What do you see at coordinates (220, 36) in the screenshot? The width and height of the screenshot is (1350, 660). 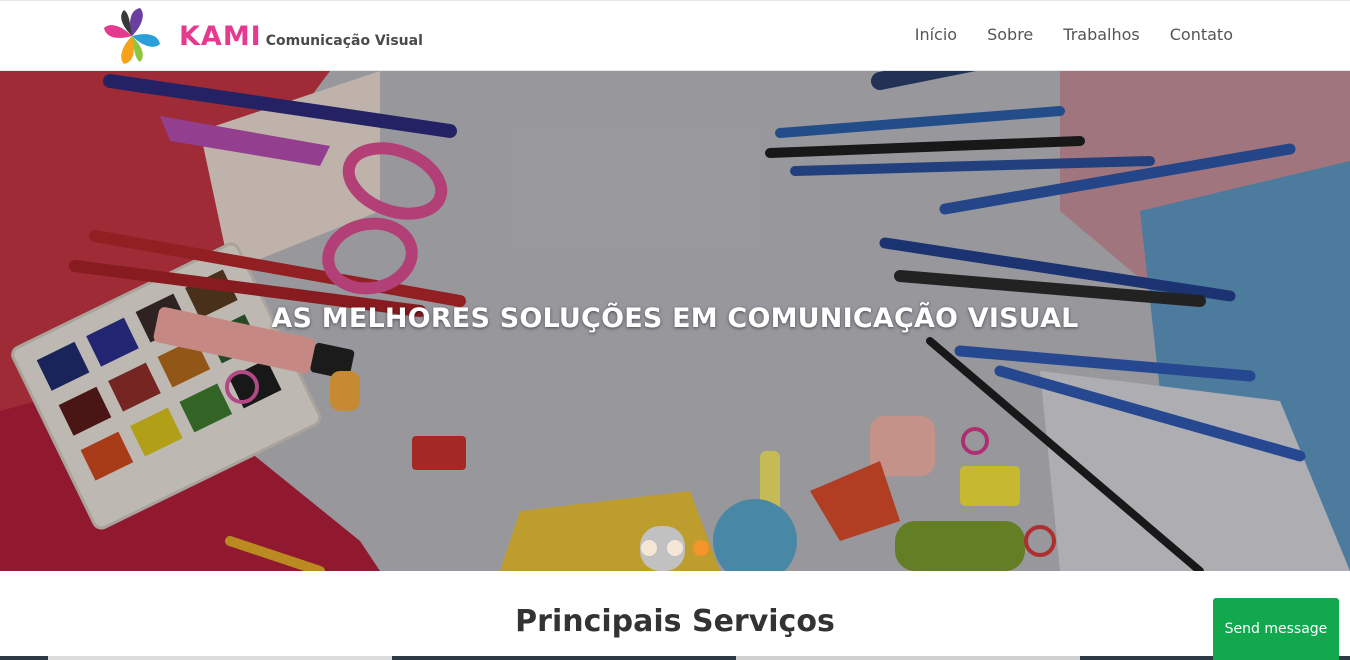 I see `brand-name: KAMI` at bounding box center [220, 36].